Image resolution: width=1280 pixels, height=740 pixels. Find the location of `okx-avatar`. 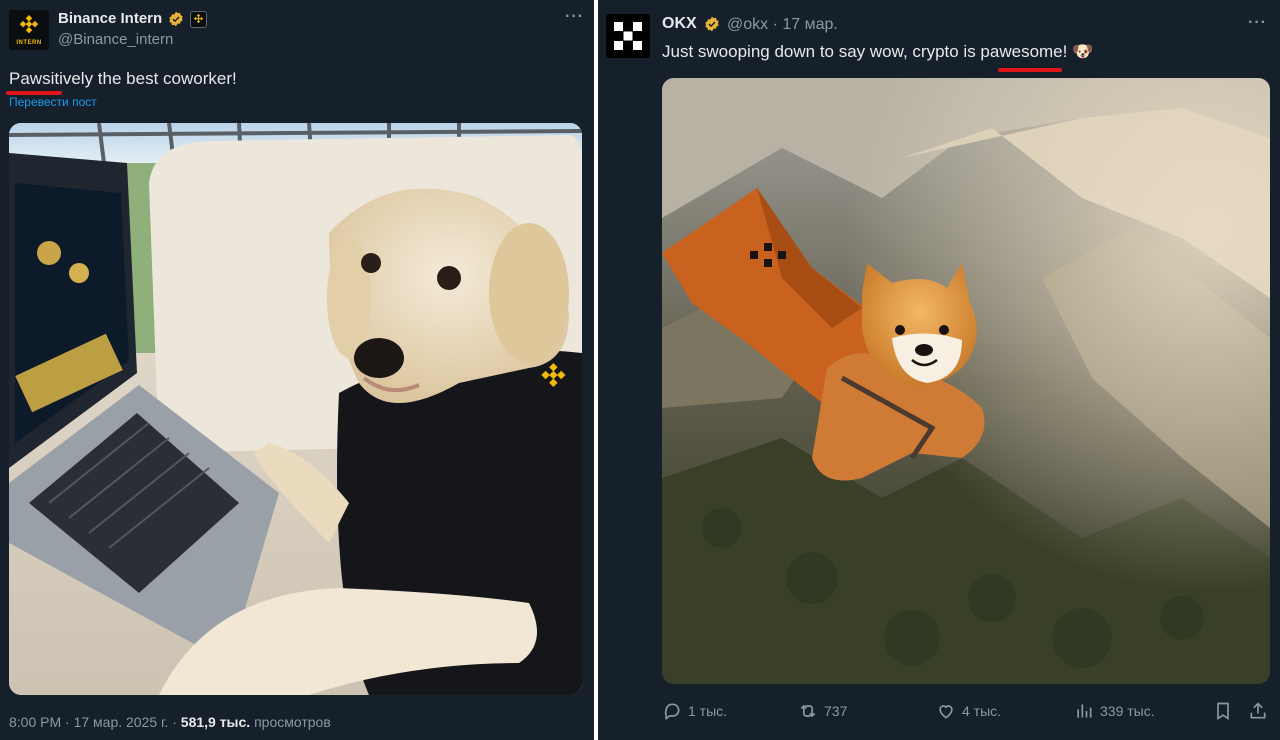

okx-avatar is located at coordinates (628, 36).